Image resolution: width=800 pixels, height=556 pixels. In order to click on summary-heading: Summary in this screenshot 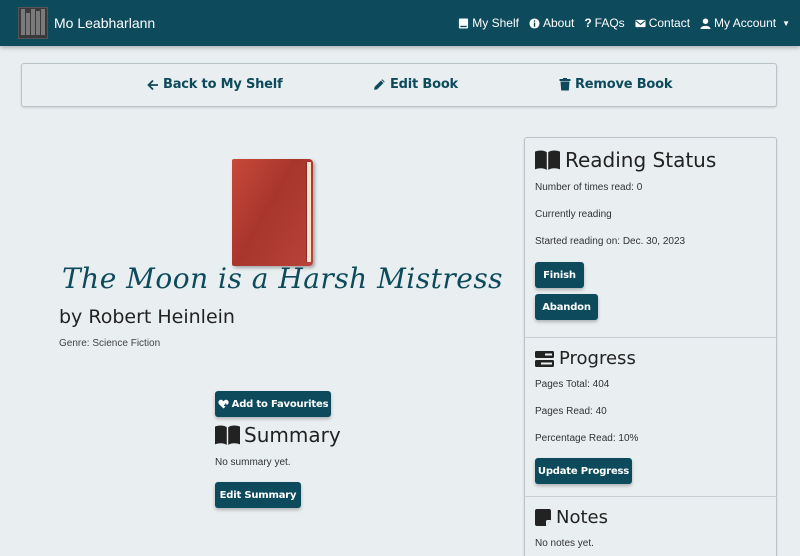, I will do `click(278, 435)`.